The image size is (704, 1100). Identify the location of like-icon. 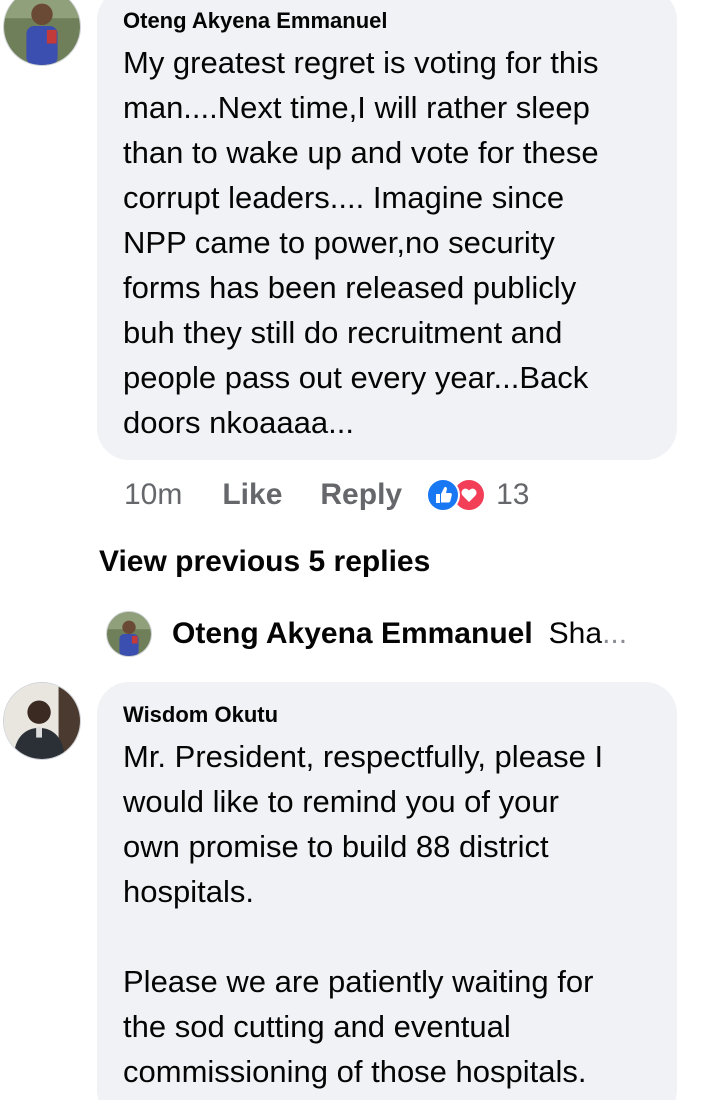
(443, 495).